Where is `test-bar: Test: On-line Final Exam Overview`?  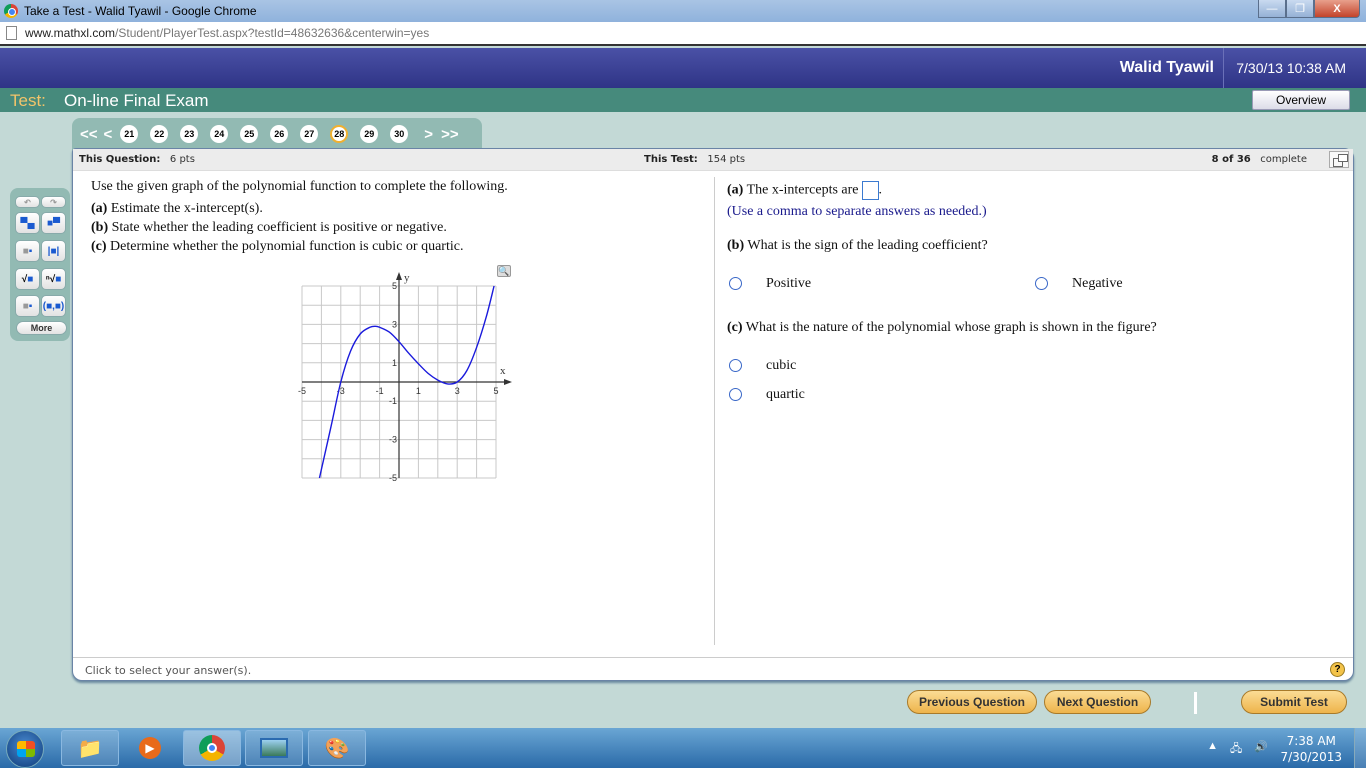
test-bar: Test: On-line Final Exam Overview is located at coordinates (683, 100).